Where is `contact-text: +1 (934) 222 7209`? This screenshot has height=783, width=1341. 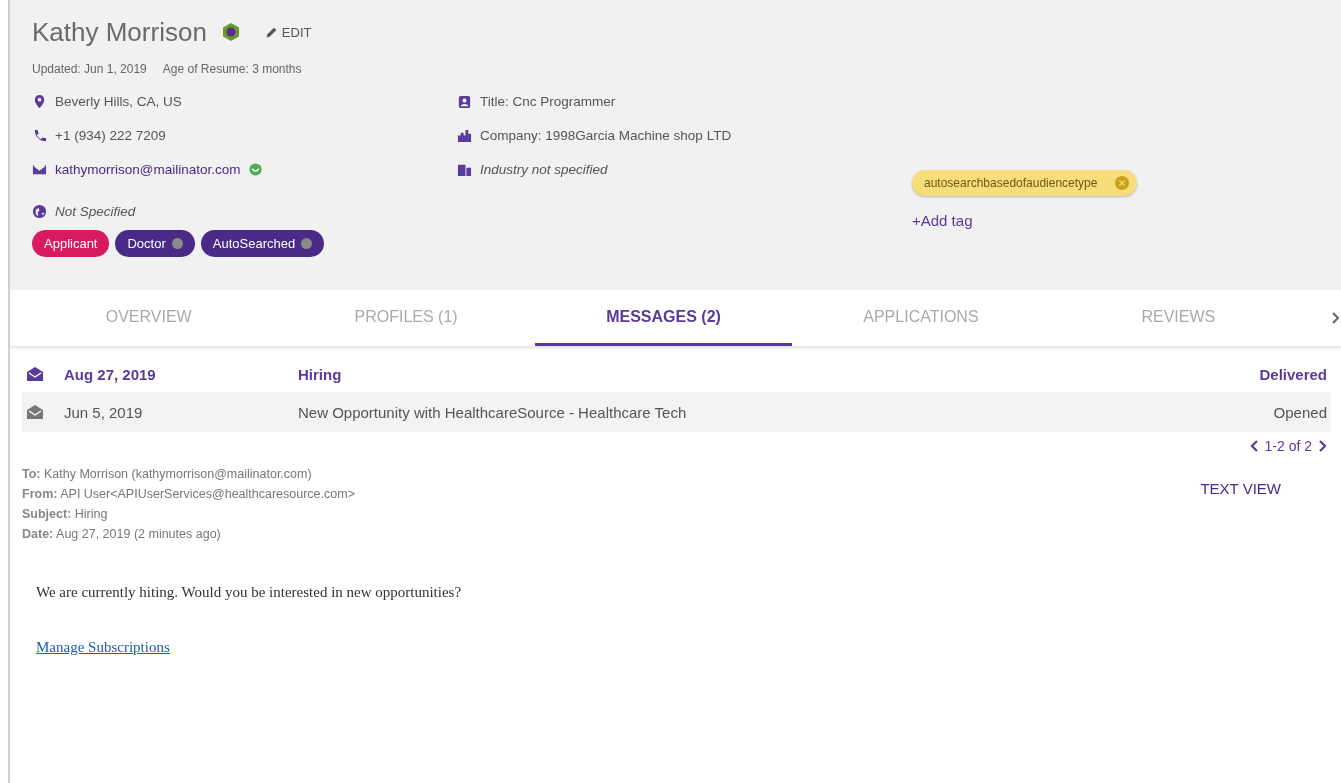 contact-text: +1 (934) 222 7209 is located at coordinates (110, 135).